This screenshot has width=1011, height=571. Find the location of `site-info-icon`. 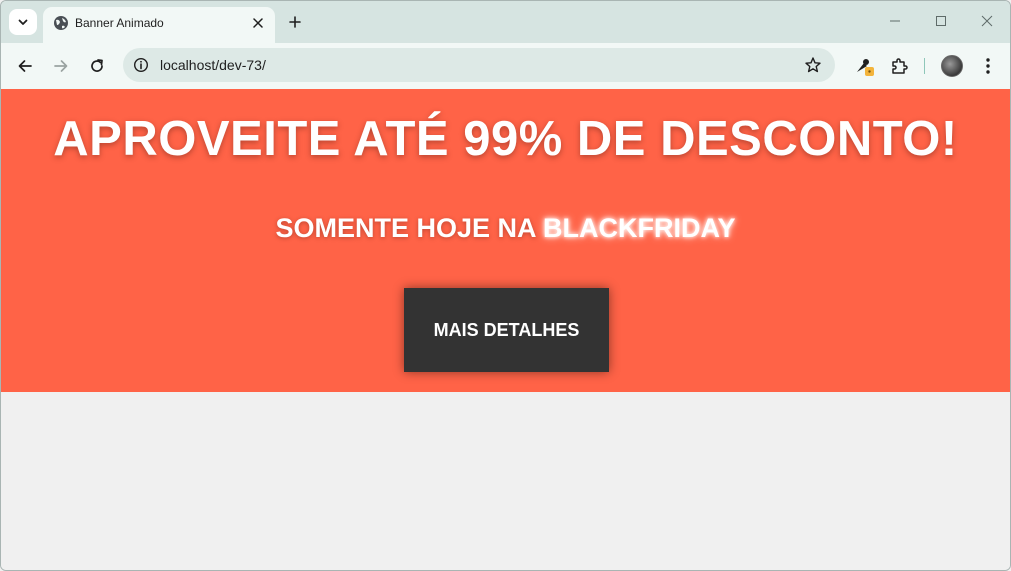

site-info-icon is located at coordinates (141, 65).